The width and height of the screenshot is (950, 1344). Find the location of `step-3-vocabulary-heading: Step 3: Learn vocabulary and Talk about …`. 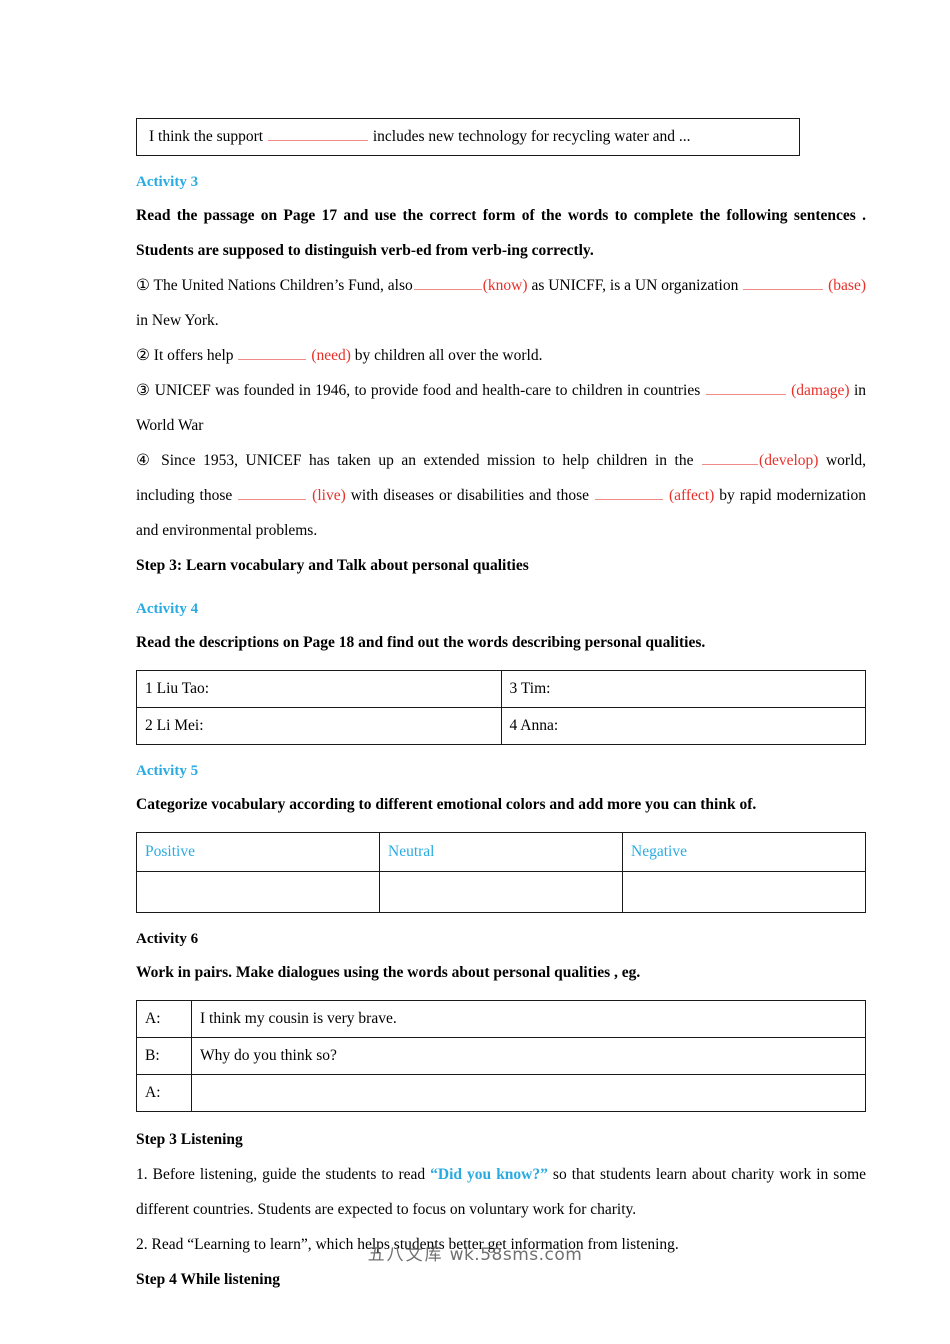

step-3-vocabulary-heading: Step 3: Learn vocabulary and Talk about … is located at coordinates (332, 565).